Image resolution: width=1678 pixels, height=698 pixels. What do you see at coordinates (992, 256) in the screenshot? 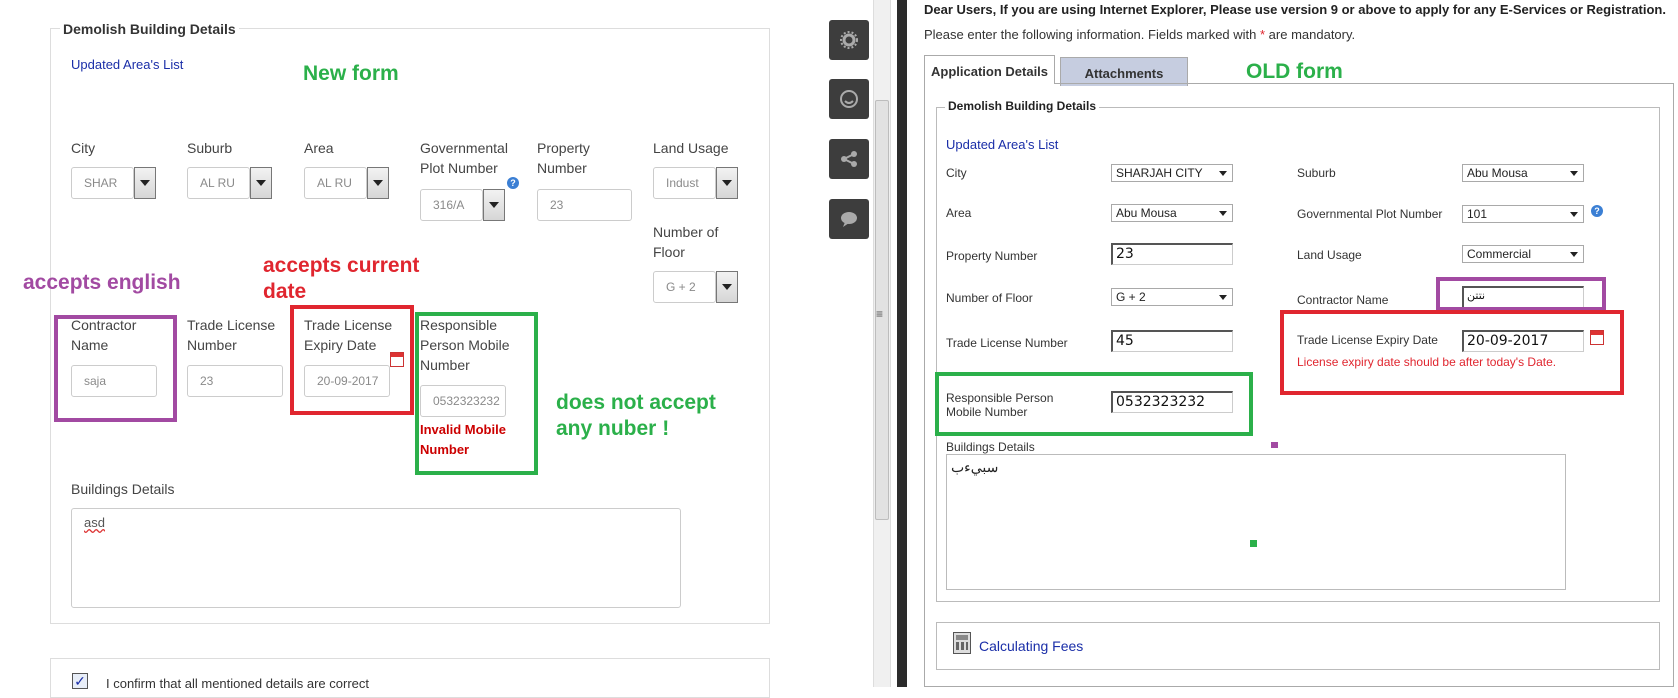
I see `old-property-number-label: Property Number` at bounding box center [992, 256].